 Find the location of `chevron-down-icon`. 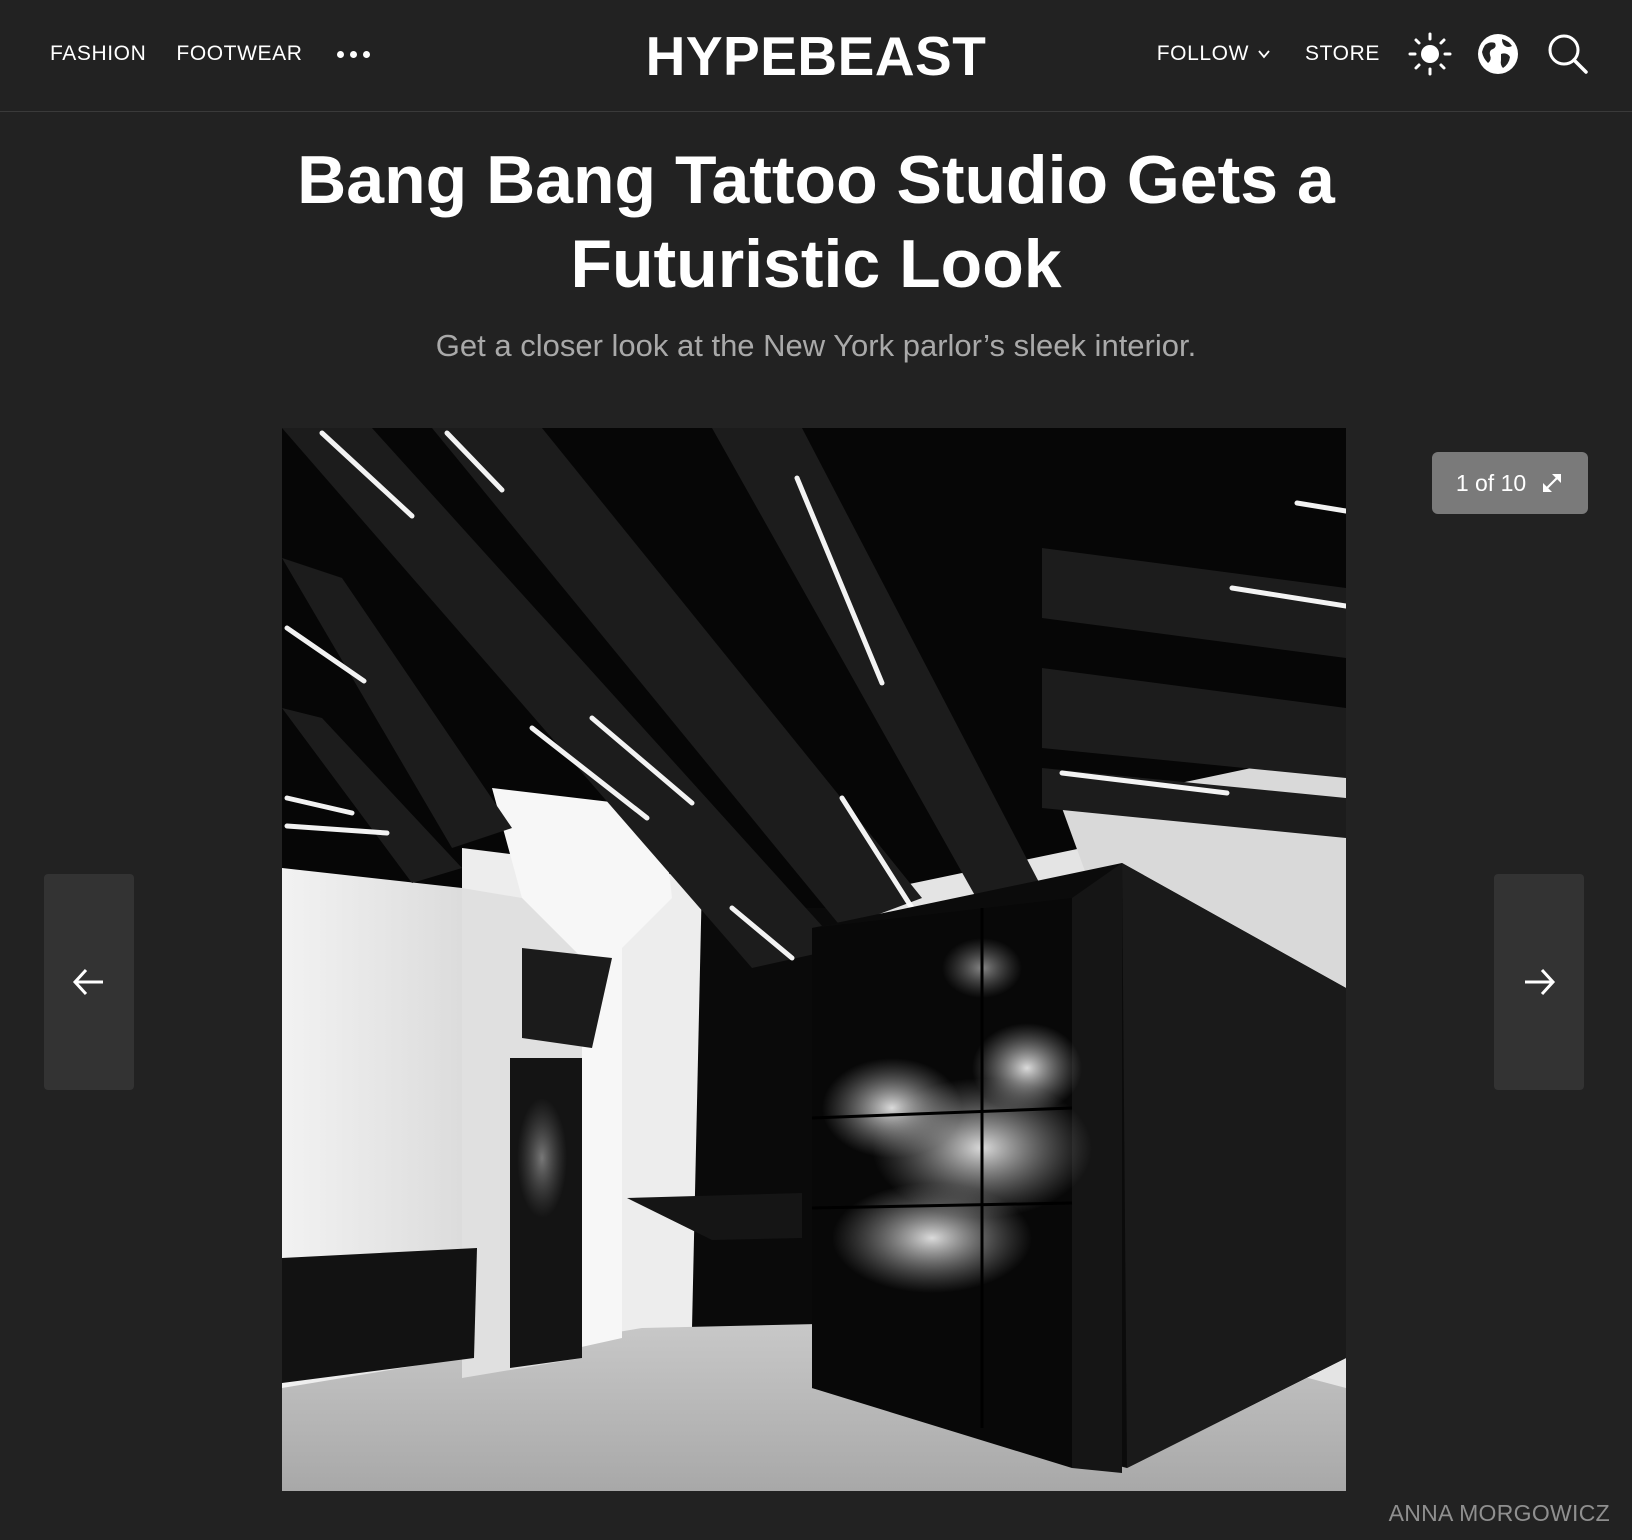

chevron-down-icon is located at coordinates (1264, 54).